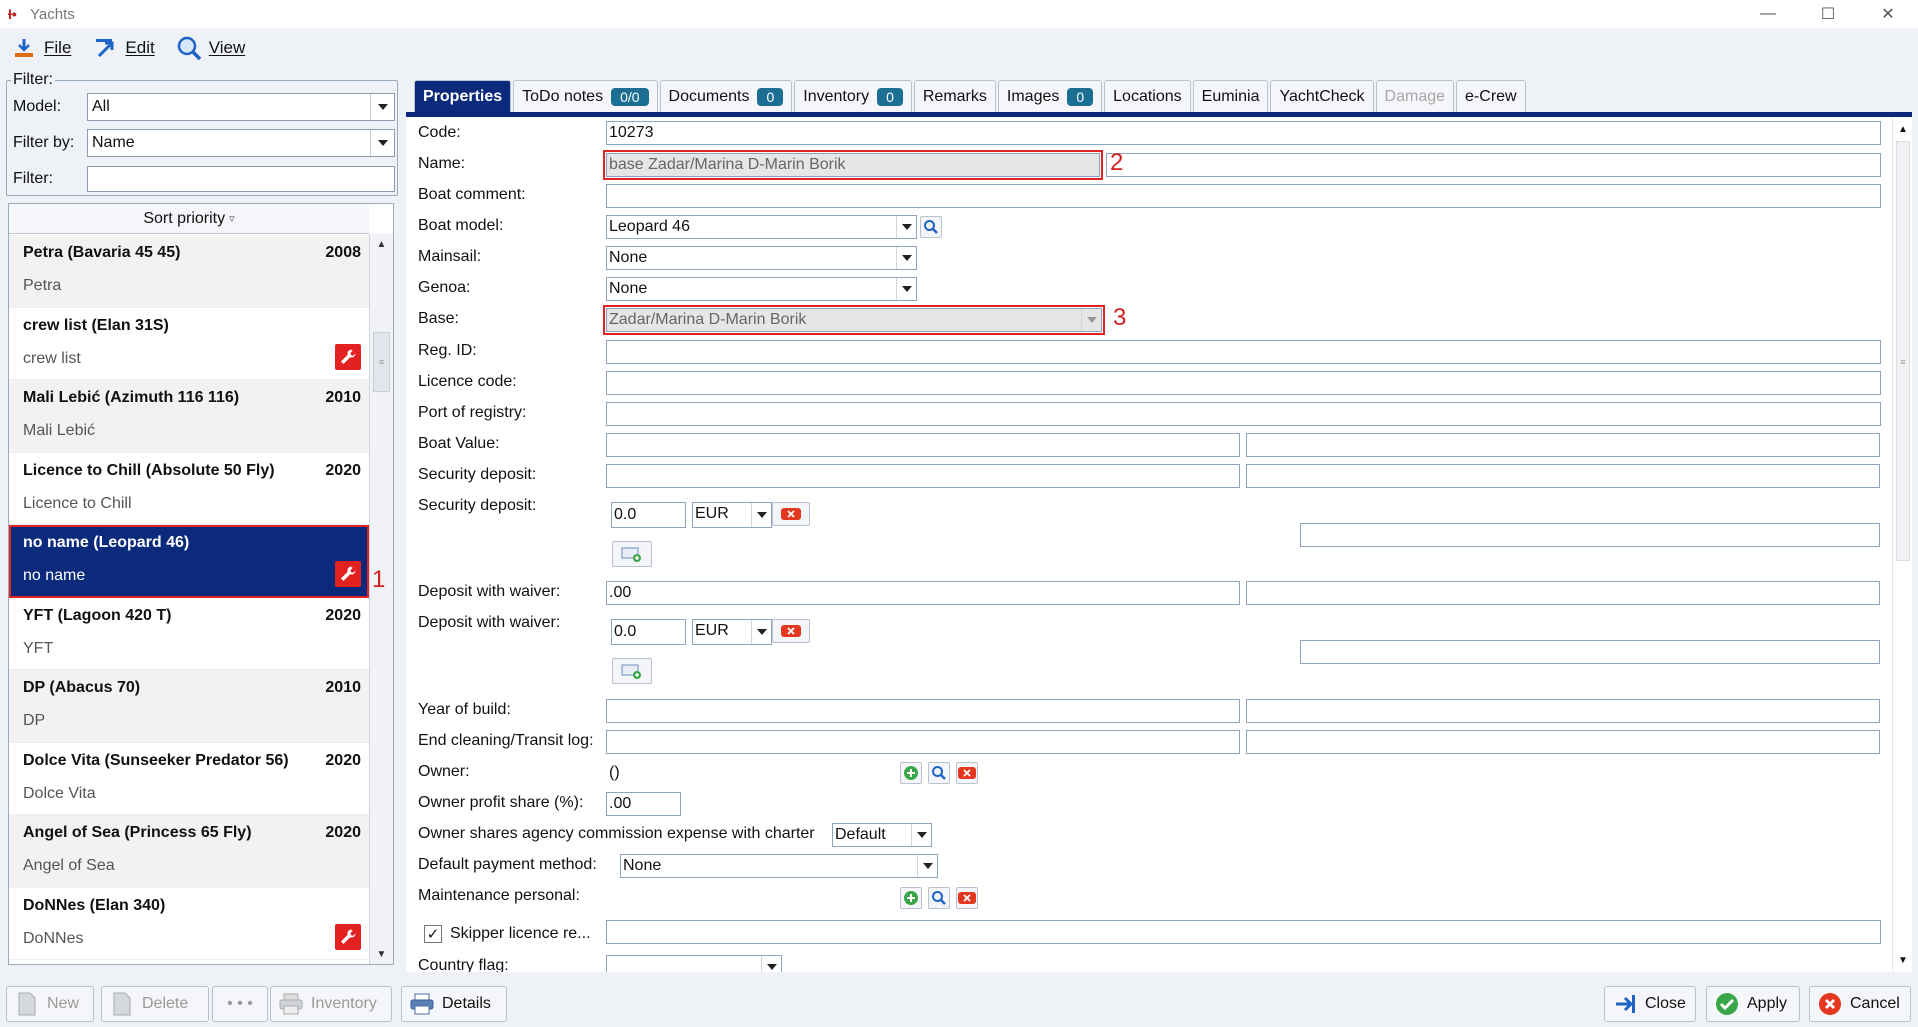  What do you see at coordinates (967, 773) in the screenshot?
I see `remove-owner-button` at bounding box center [967, 773].